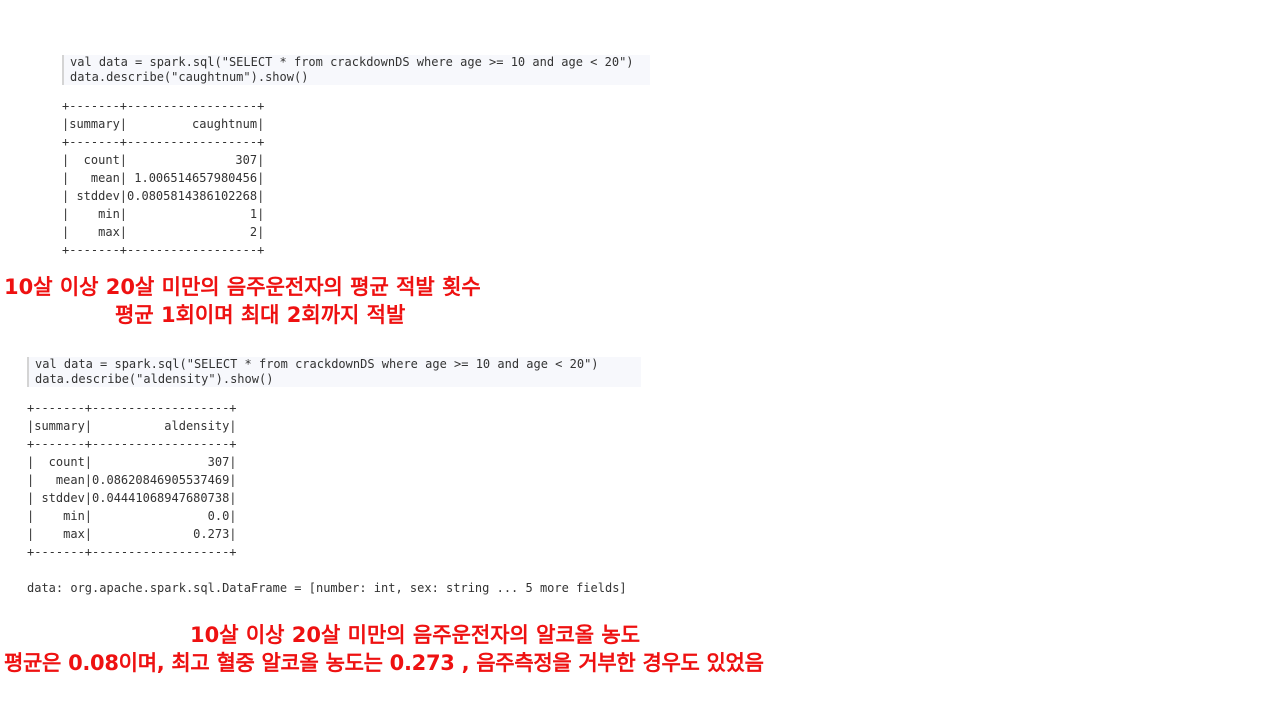 The width and height of the screenshot is (1280, 720). I want to click on table-row, so click(327, 570).